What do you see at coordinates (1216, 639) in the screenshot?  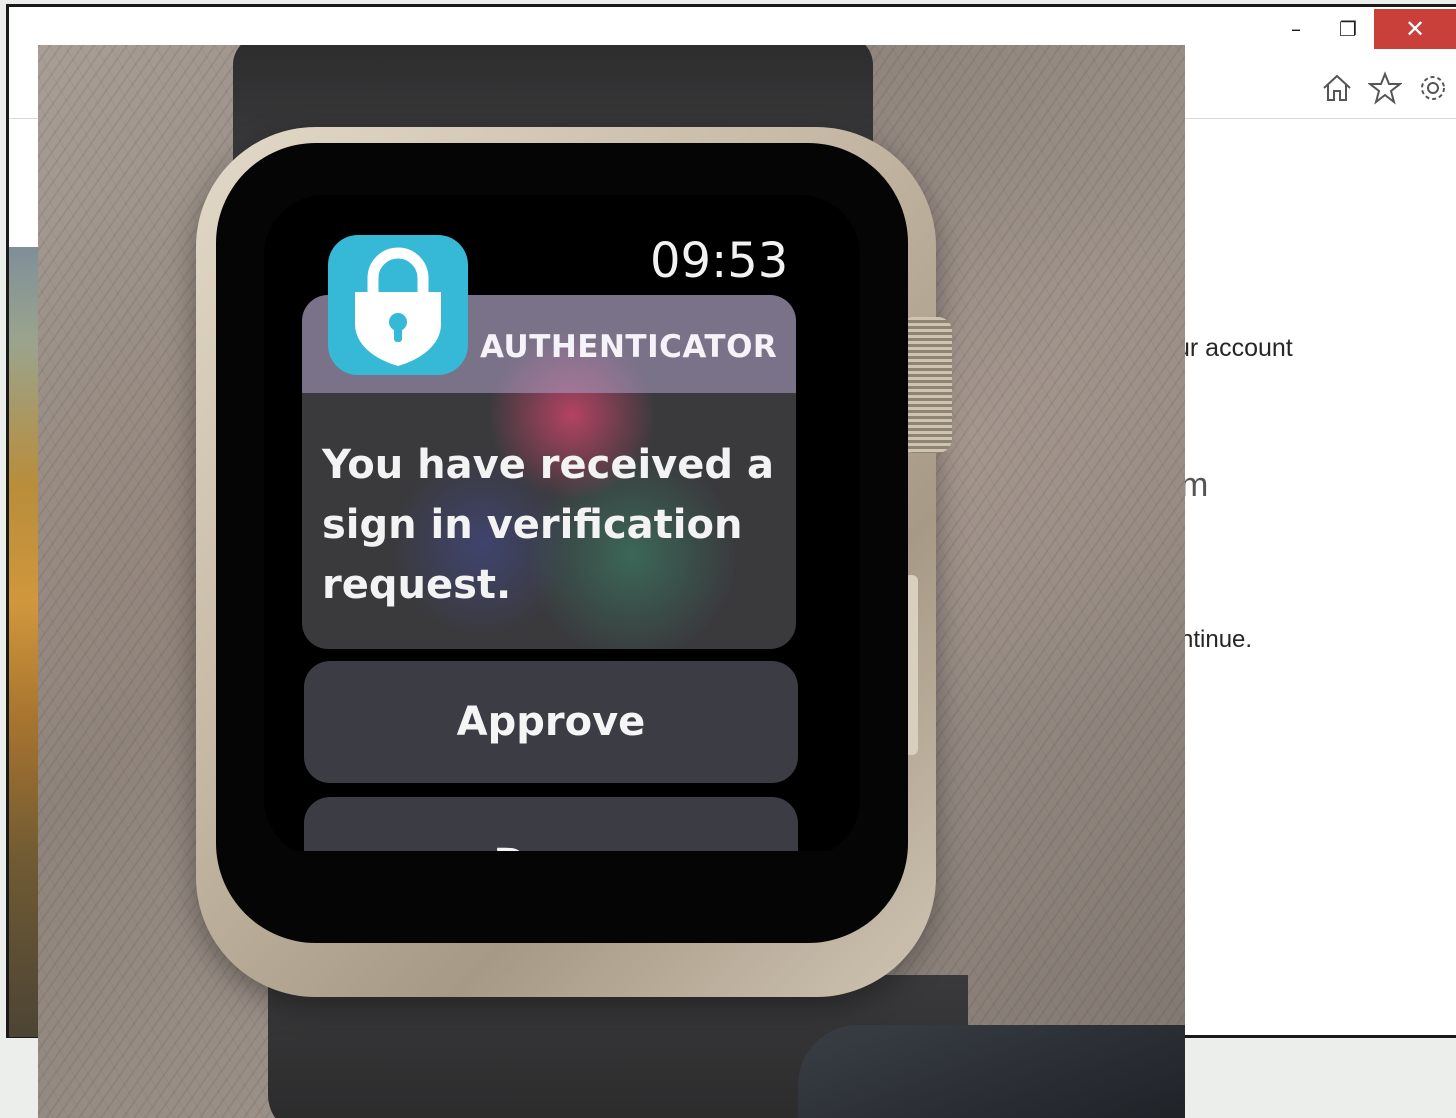 I see `page-text-continue: ntinue.` at bounding box center [1216, 639].